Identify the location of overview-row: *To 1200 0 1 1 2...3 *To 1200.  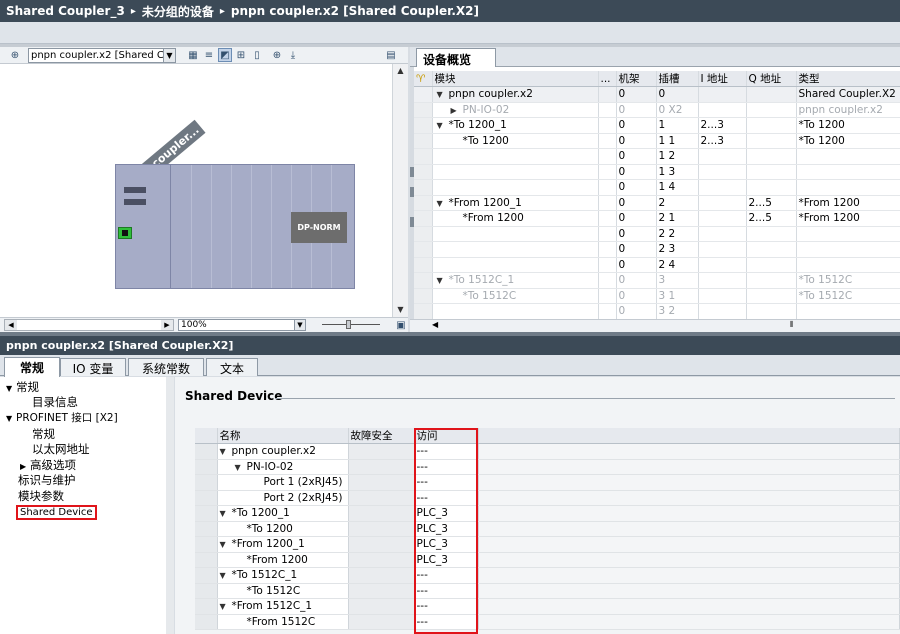
(657, 141).